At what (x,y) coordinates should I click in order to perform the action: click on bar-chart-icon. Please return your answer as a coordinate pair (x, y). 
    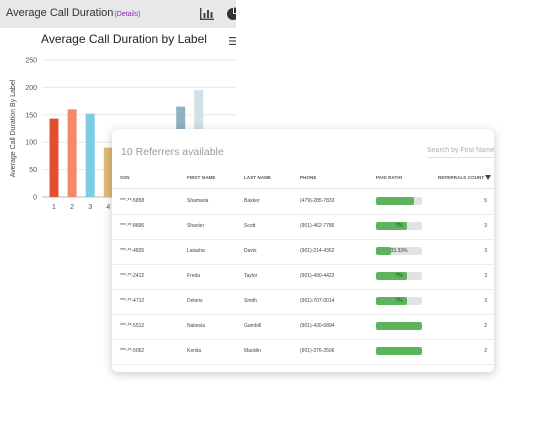
    Looking at the image, I should click on (207, 14).